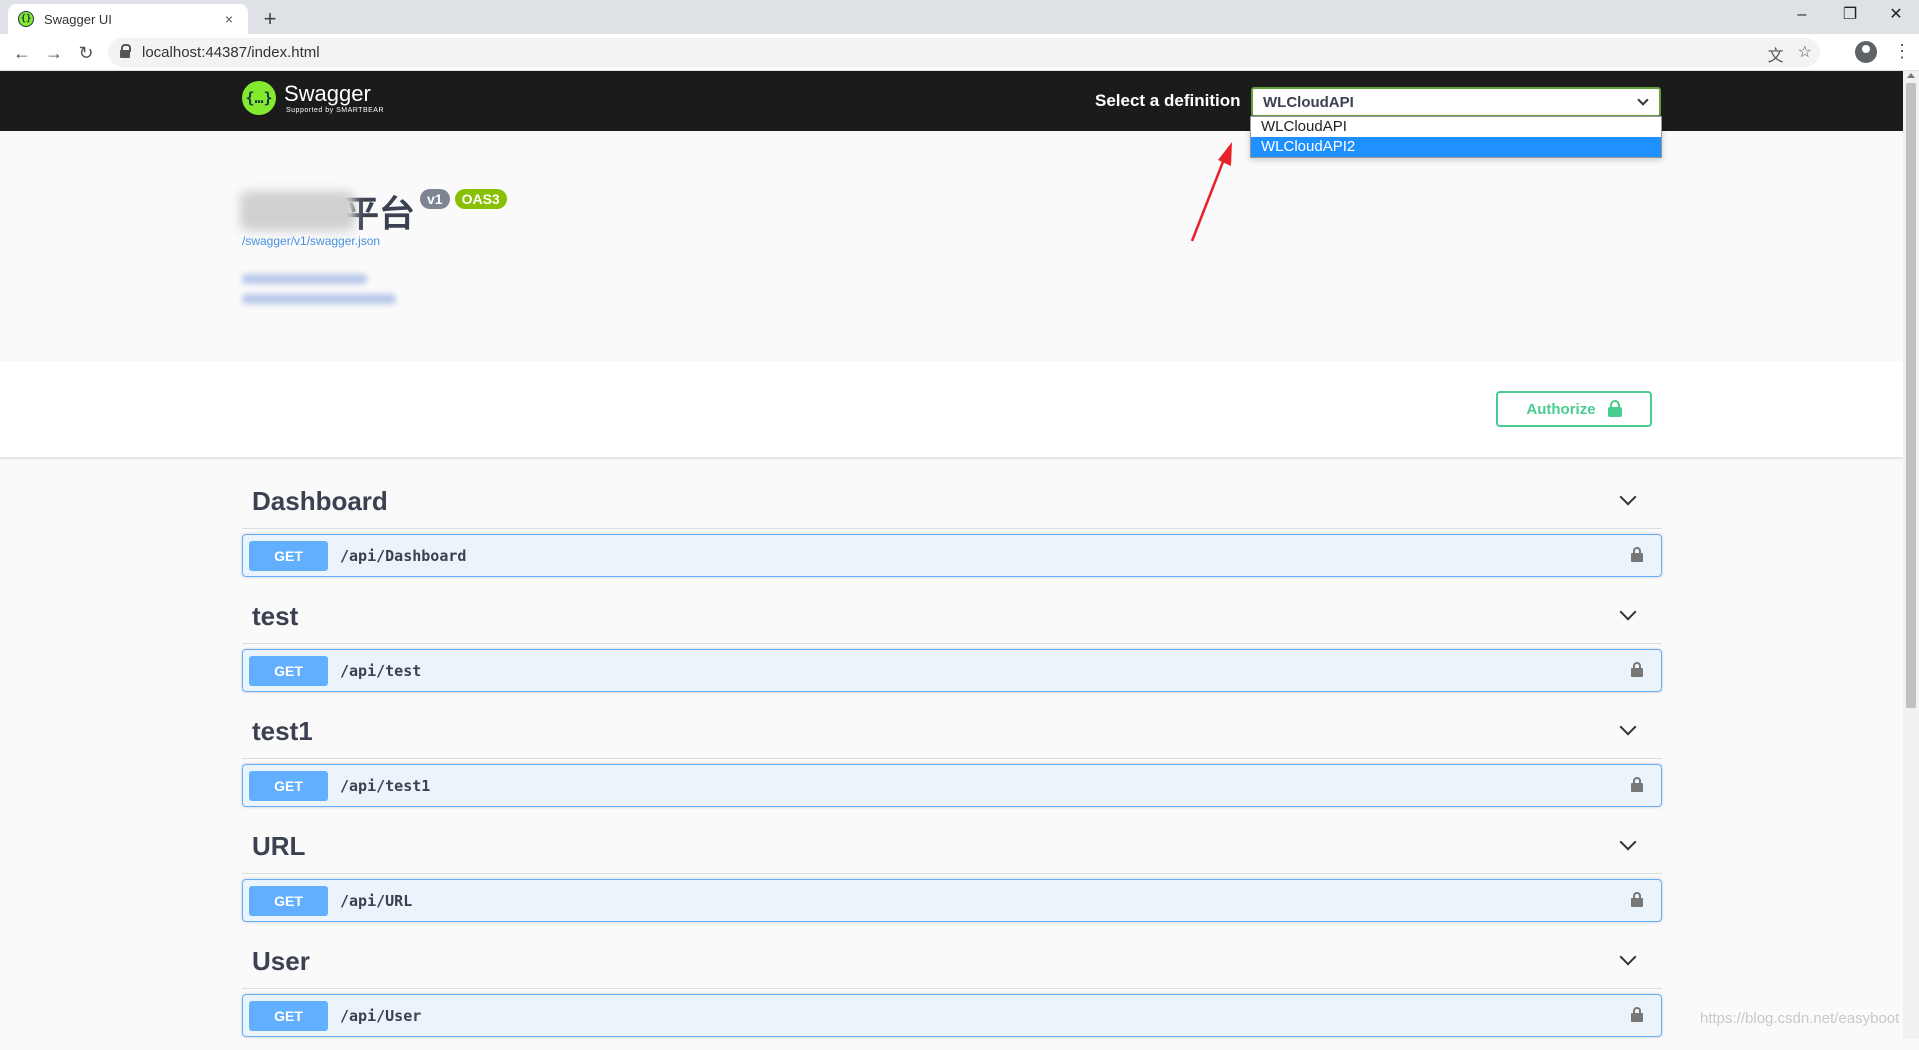  What do you see at coordinates (1911, 75) in the screenshot?
I see `scroll-up-arrow-icon` at bounding box center [1911, 75].